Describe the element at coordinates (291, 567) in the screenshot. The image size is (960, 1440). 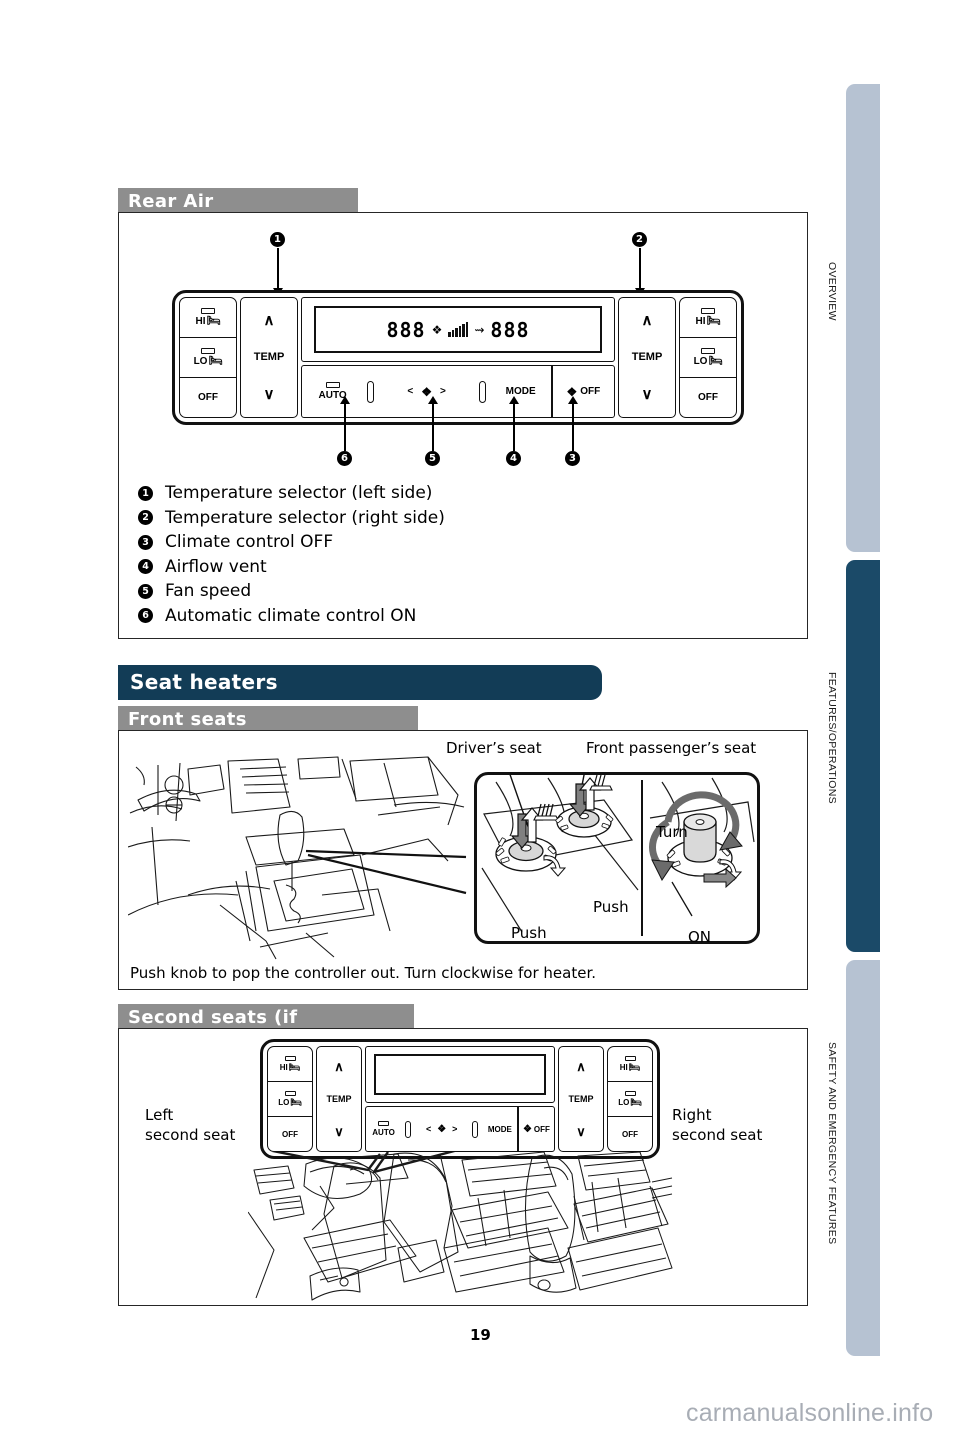
I see `legend-item: 4 Airflow vent` at that location.